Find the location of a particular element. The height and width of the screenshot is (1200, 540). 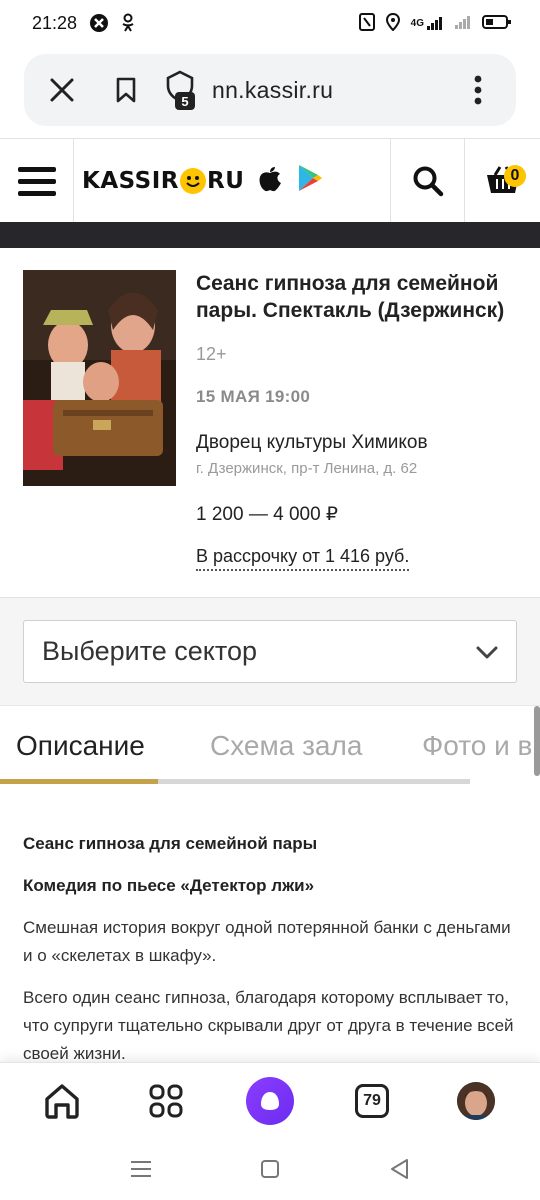

content-tabs: Описание Схема зала Фото и в is located at coordinates (270, 746).